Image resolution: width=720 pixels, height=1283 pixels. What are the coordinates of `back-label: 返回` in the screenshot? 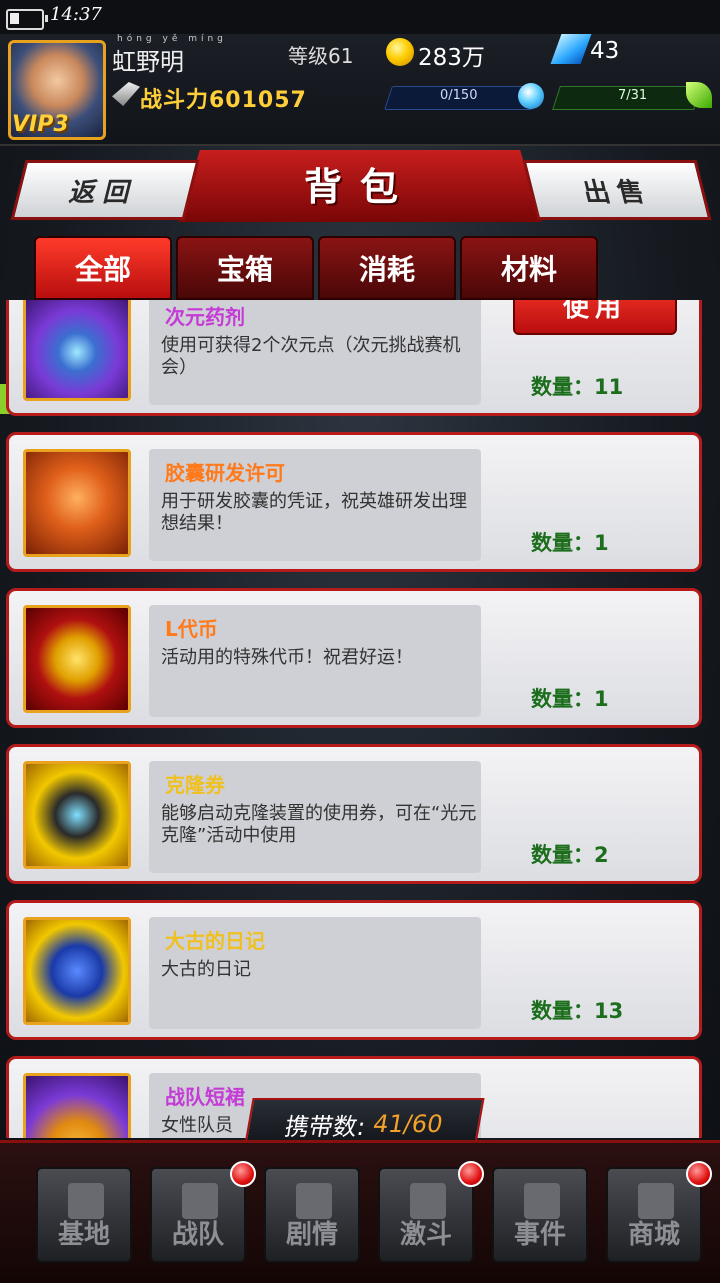 It's located at (104, 192).